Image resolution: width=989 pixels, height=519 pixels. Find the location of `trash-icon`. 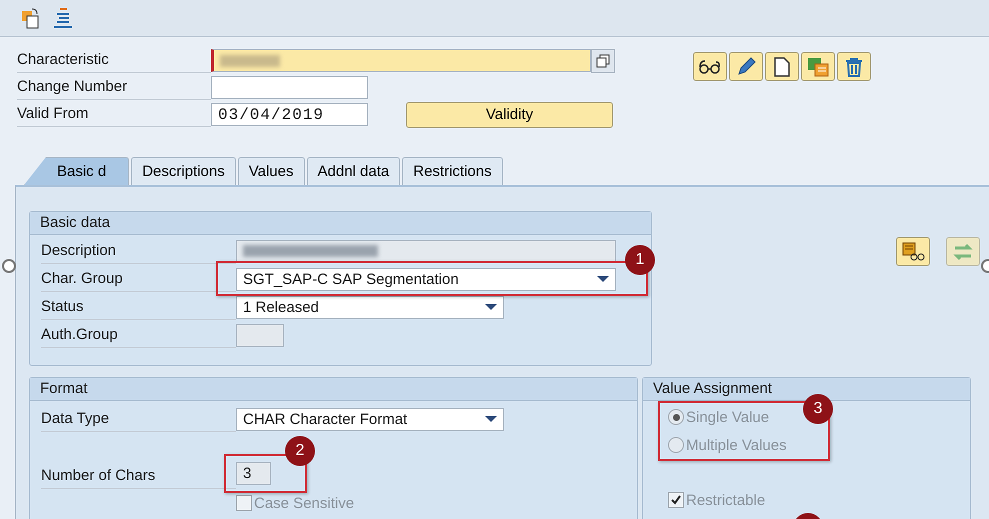

trash-icon is located at coordinates (854, 66).